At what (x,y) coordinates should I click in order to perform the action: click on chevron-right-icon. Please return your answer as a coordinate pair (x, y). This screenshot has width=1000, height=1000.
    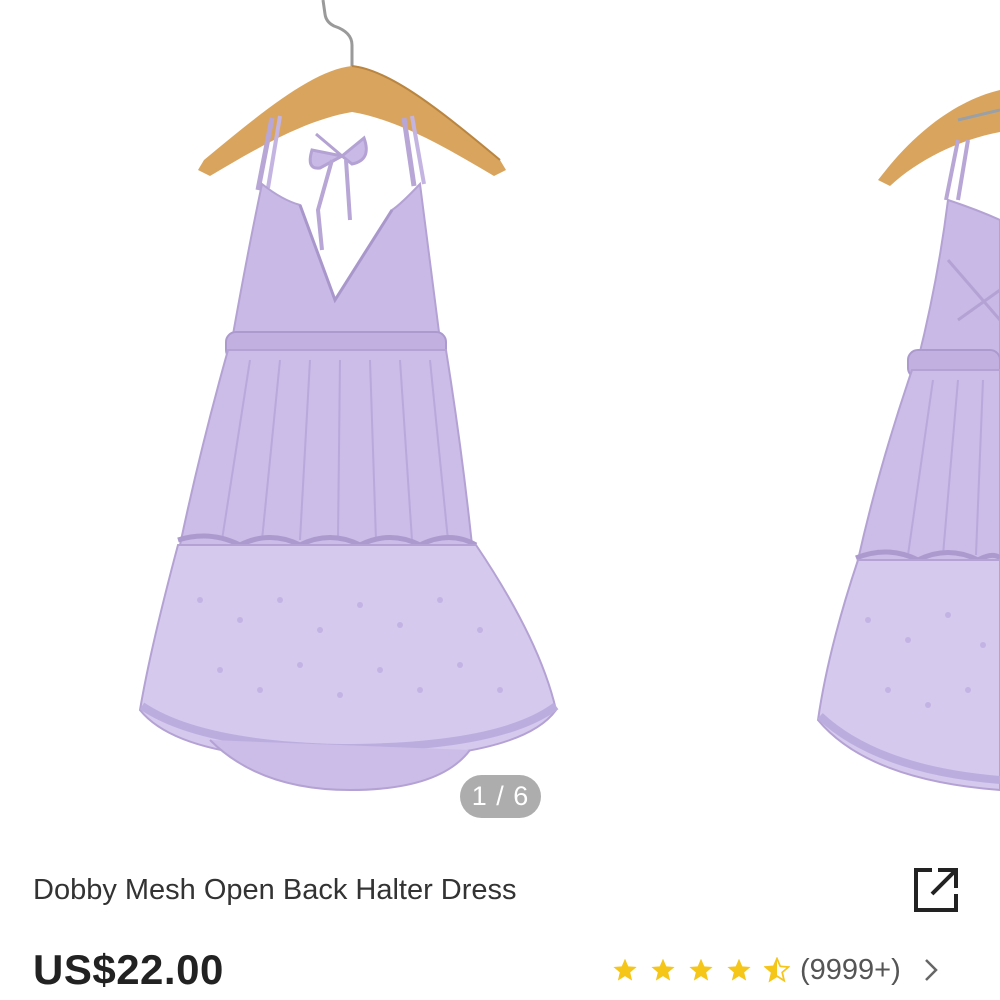
    Looking at the image, I should click on (931, 970).